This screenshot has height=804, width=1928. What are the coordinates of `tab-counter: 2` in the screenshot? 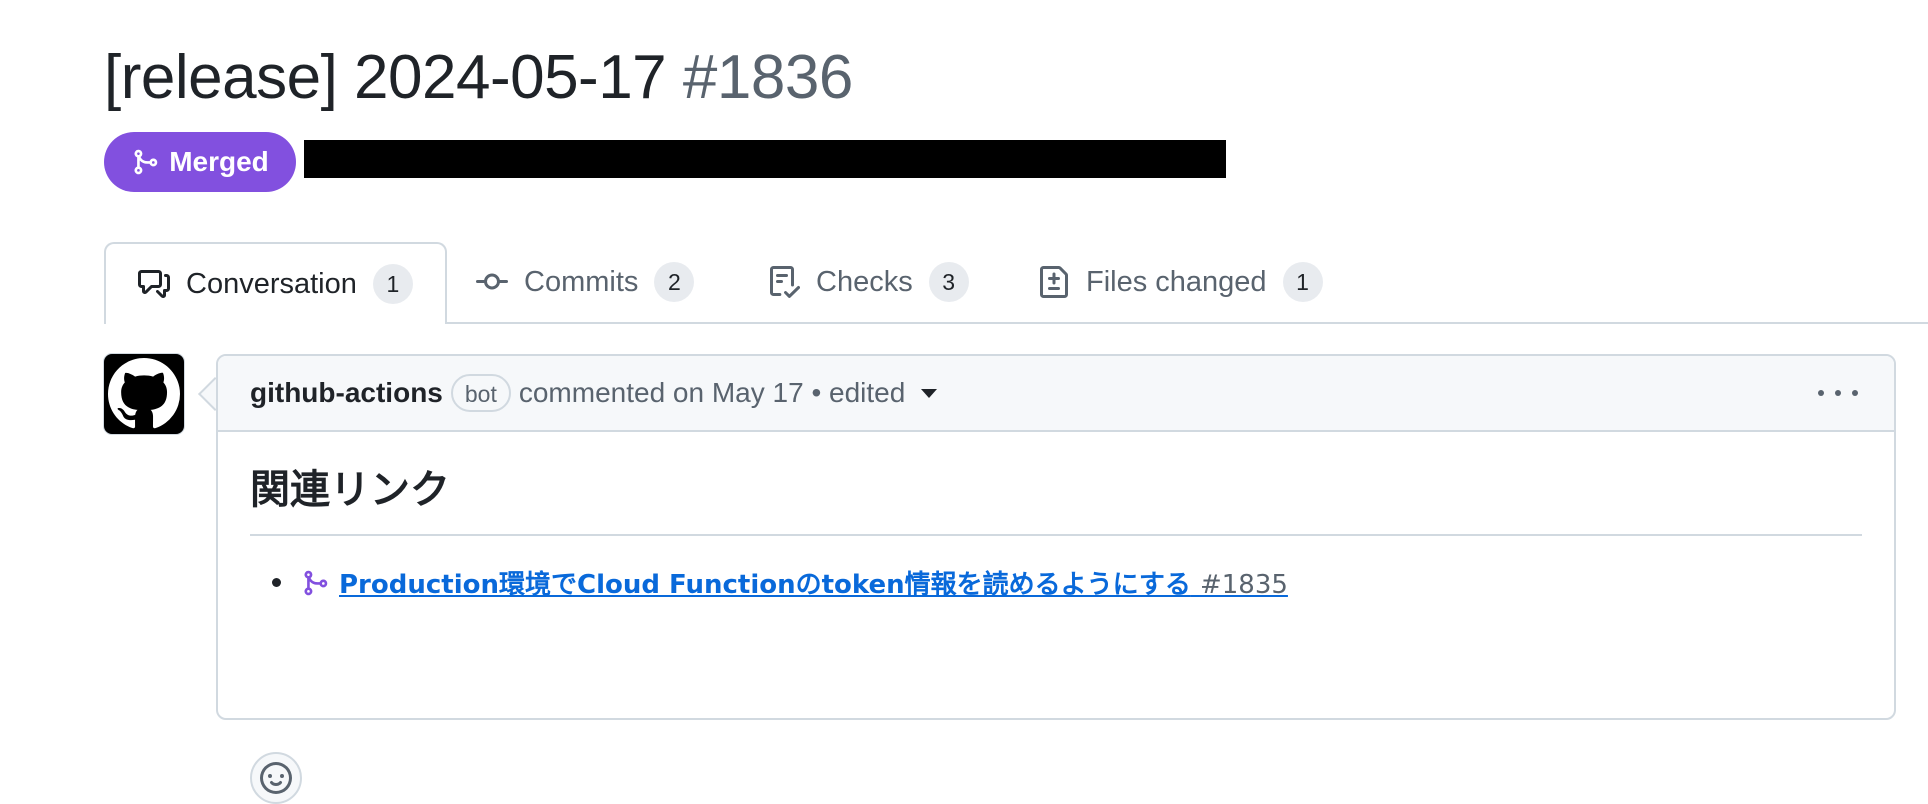 It's located at (674, 282).